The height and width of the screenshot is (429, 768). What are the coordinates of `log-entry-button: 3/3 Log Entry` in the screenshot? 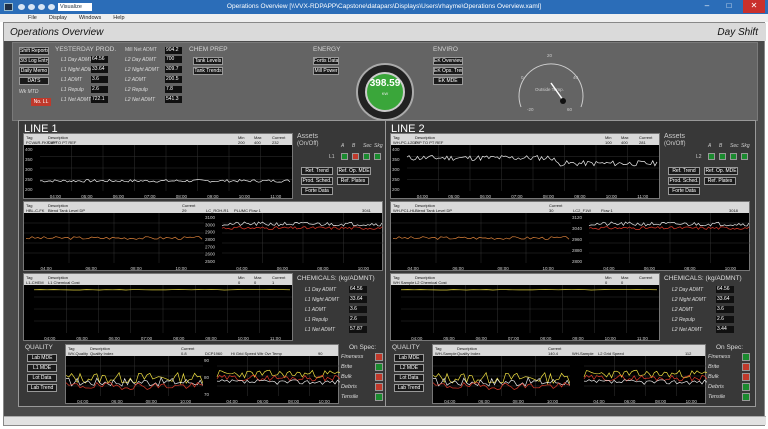 It's located at (34, 61).